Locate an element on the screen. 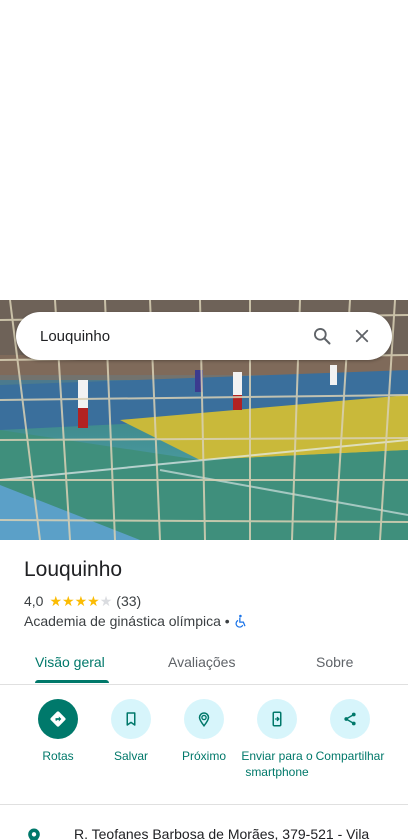 The width and height of the screenshot is (408, 840). send-to-phone-icon is located at coordinates (277, 719).